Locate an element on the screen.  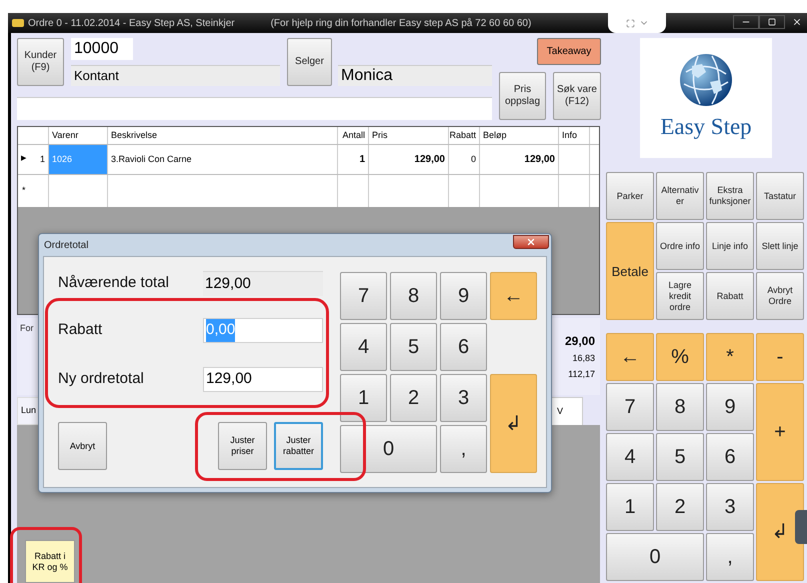
field-label: Rabatt is located at coordinates (81, 330).